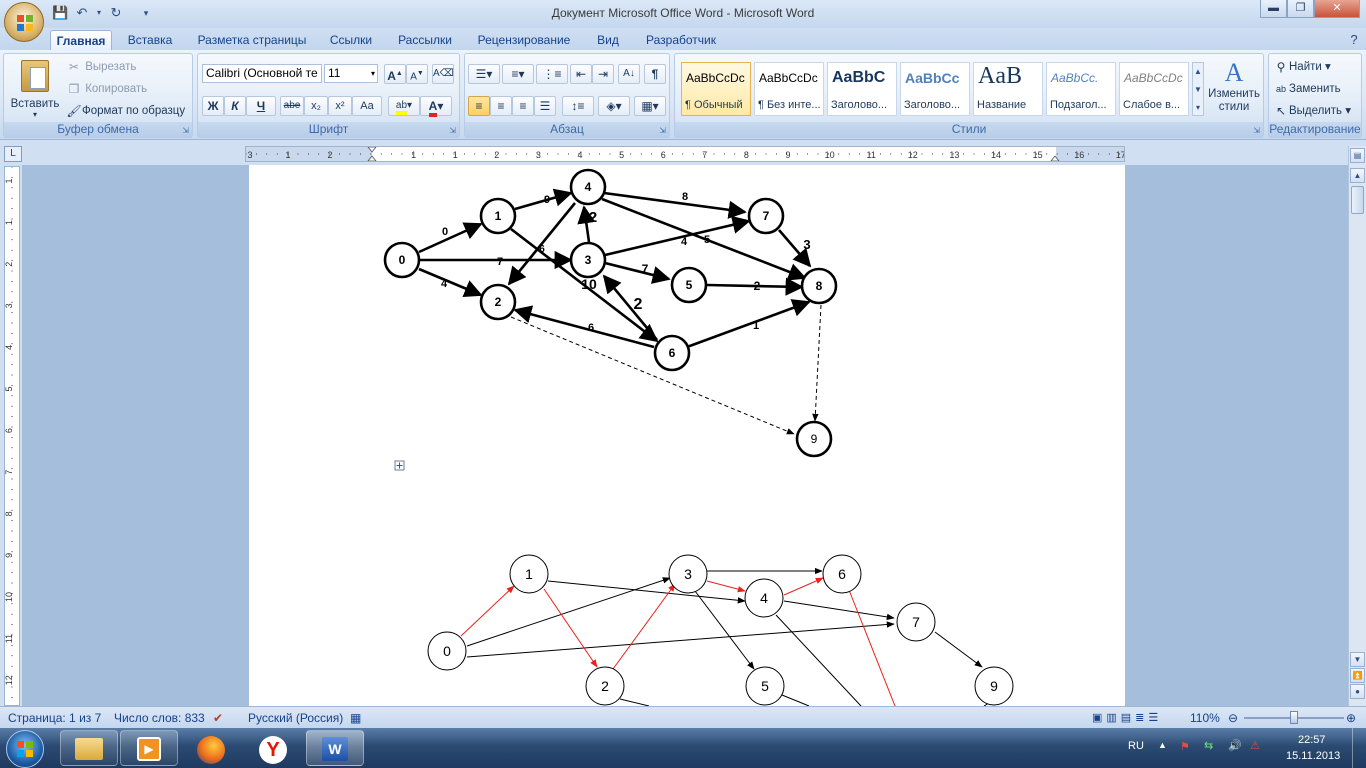  What do you see at coordinates (523, 106) in the screenshot?
I see `align-right-icon: ≡` at bounding box center [523, 106].